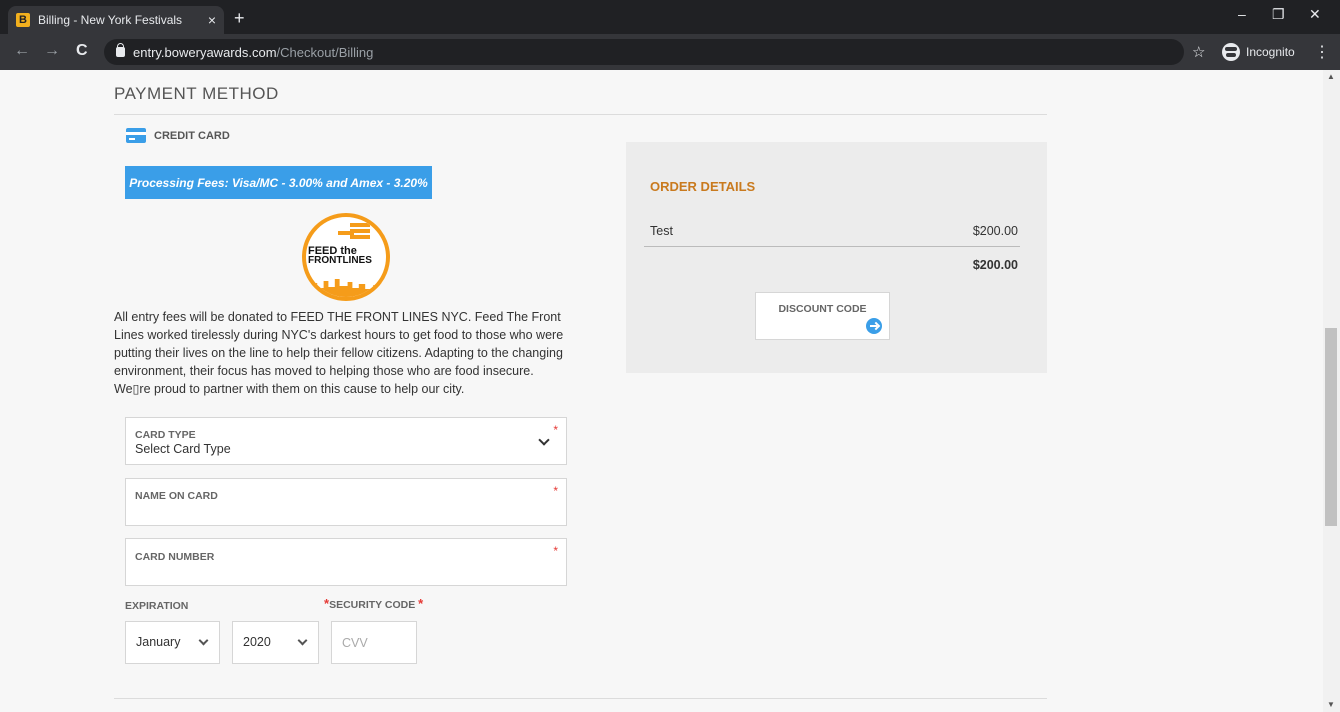 The image size is (1340, 712). What do you see at coordinates (670, 17) in the screenshot?
I see `browser-tab-bar: B Billing - New York Festivals × + – ❐ ✕` at bounding box center [670, 17].